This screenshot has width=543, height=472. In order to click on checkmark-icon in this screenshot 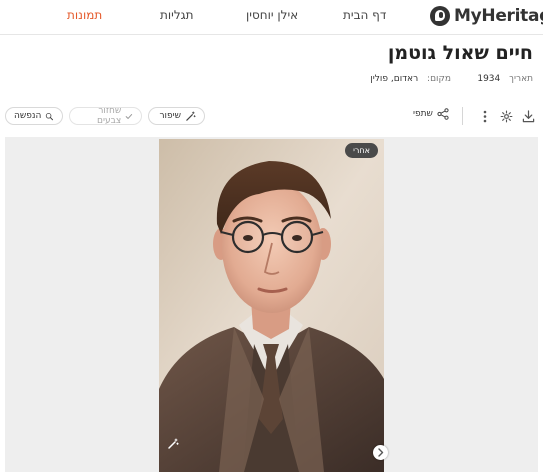, I will do `click(129, 116)`.